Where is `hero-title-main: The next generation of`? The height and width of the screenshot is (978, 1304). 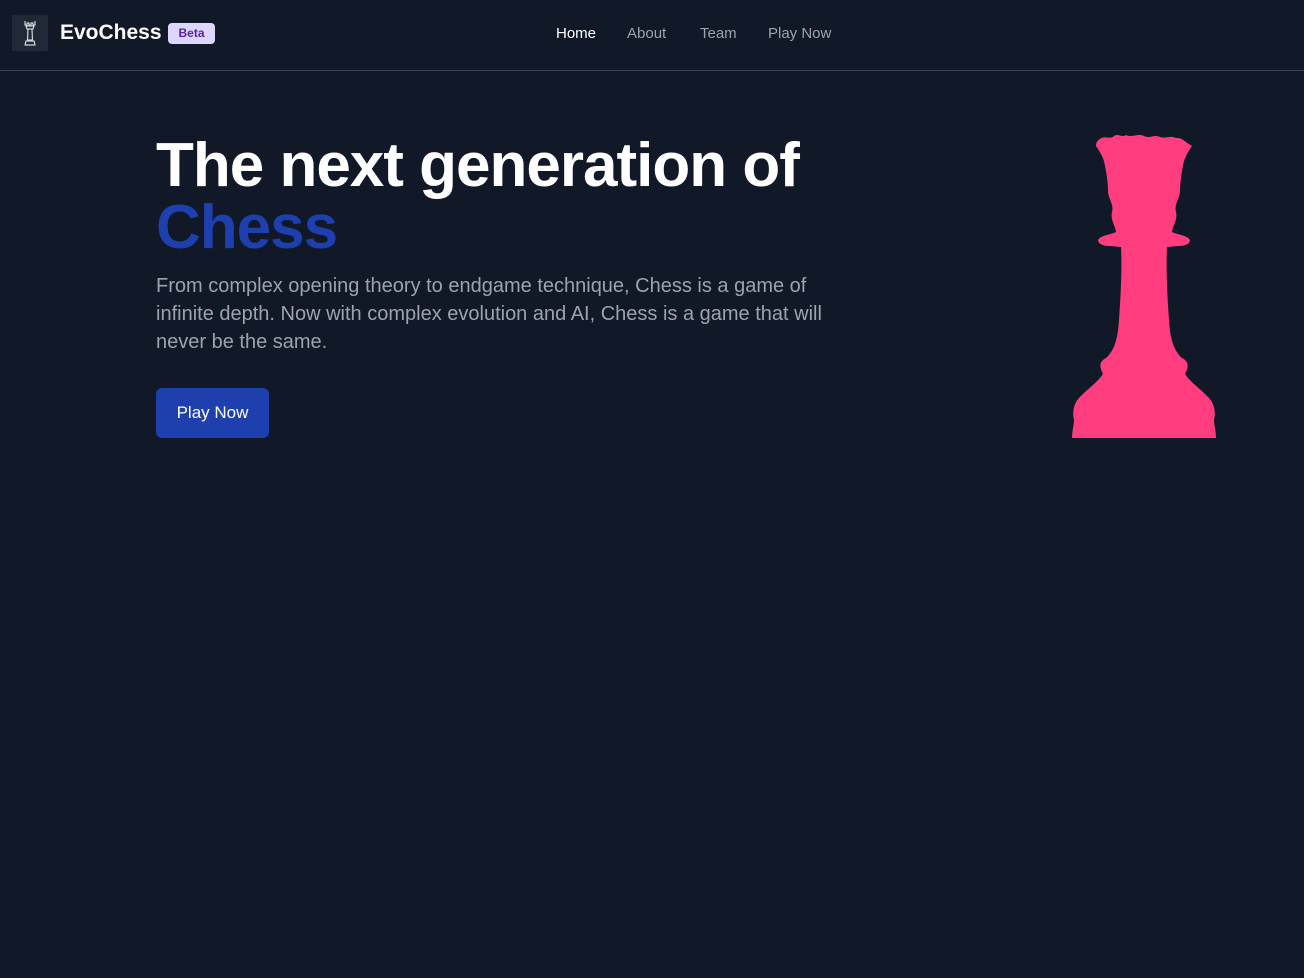
hero-title-main: The next generation of is located at coordinates (478, 165).